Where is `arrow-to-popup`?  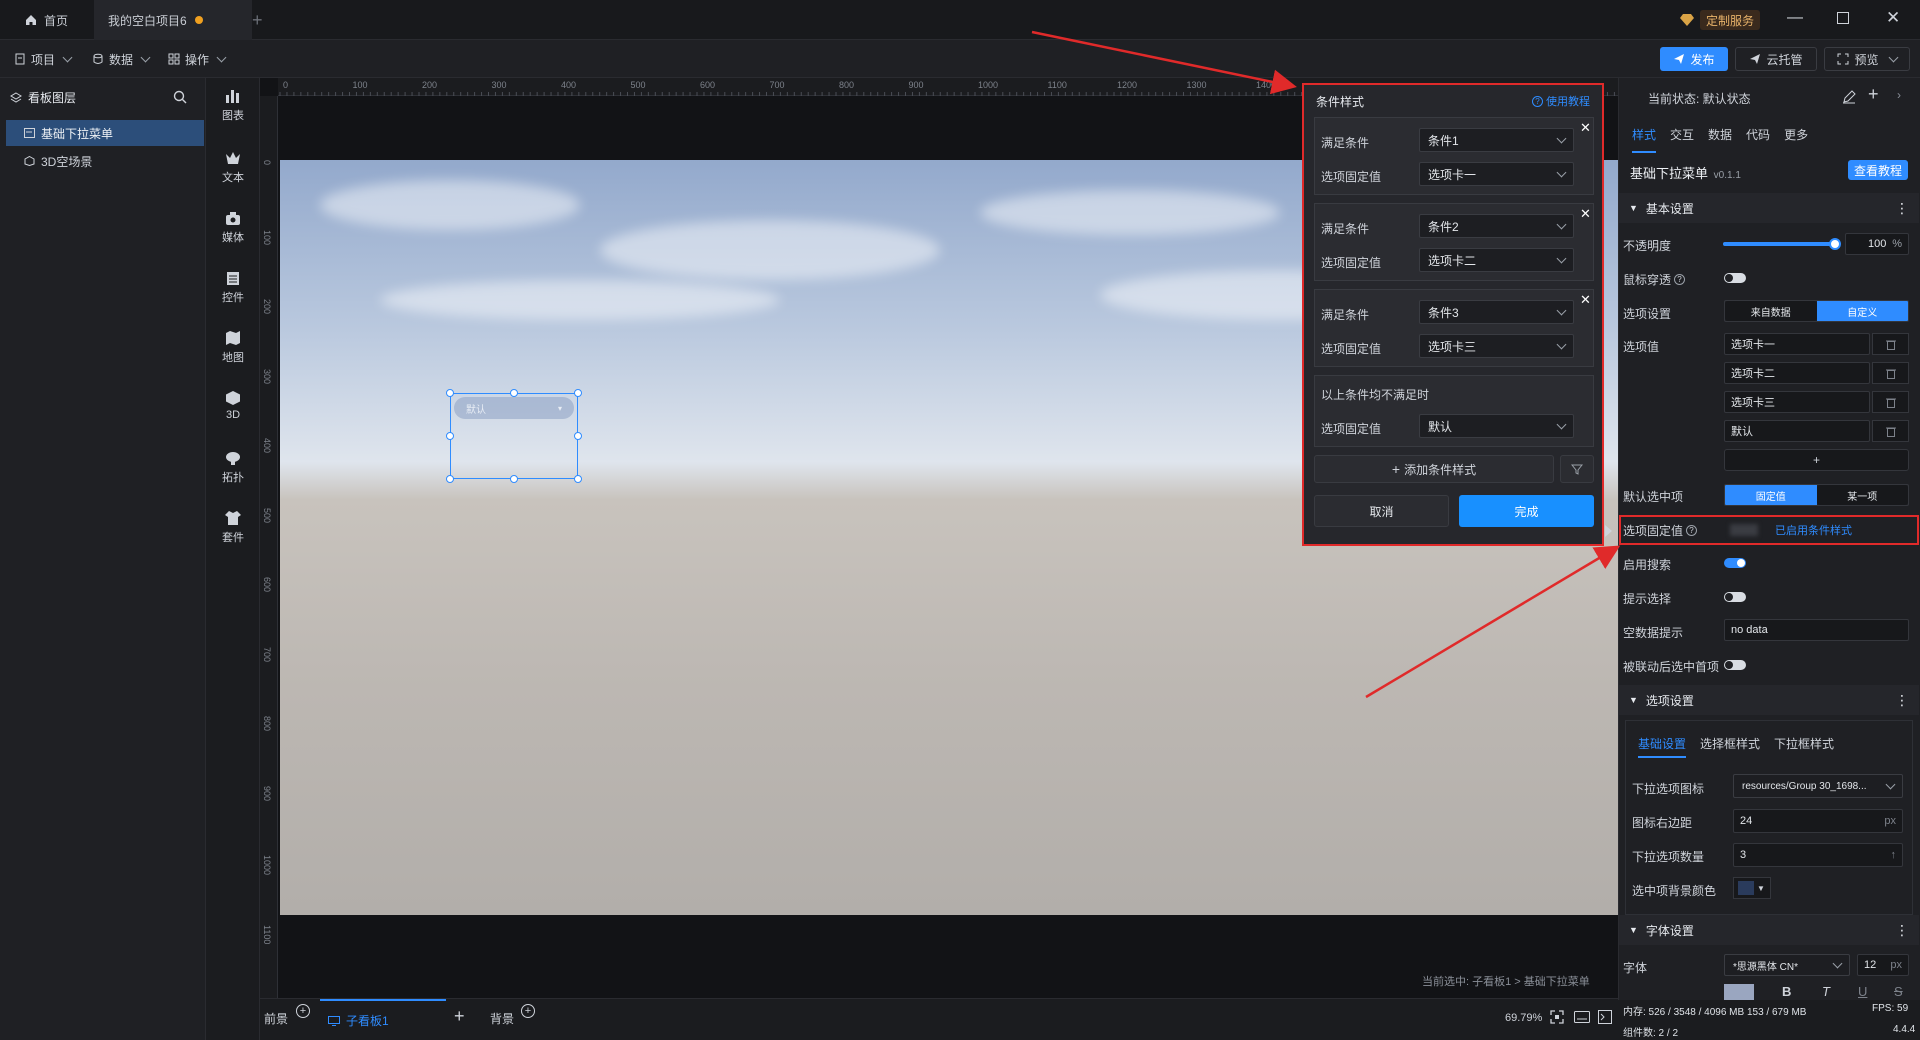
arrow-to-popup is located at coordinates (1164, 62).